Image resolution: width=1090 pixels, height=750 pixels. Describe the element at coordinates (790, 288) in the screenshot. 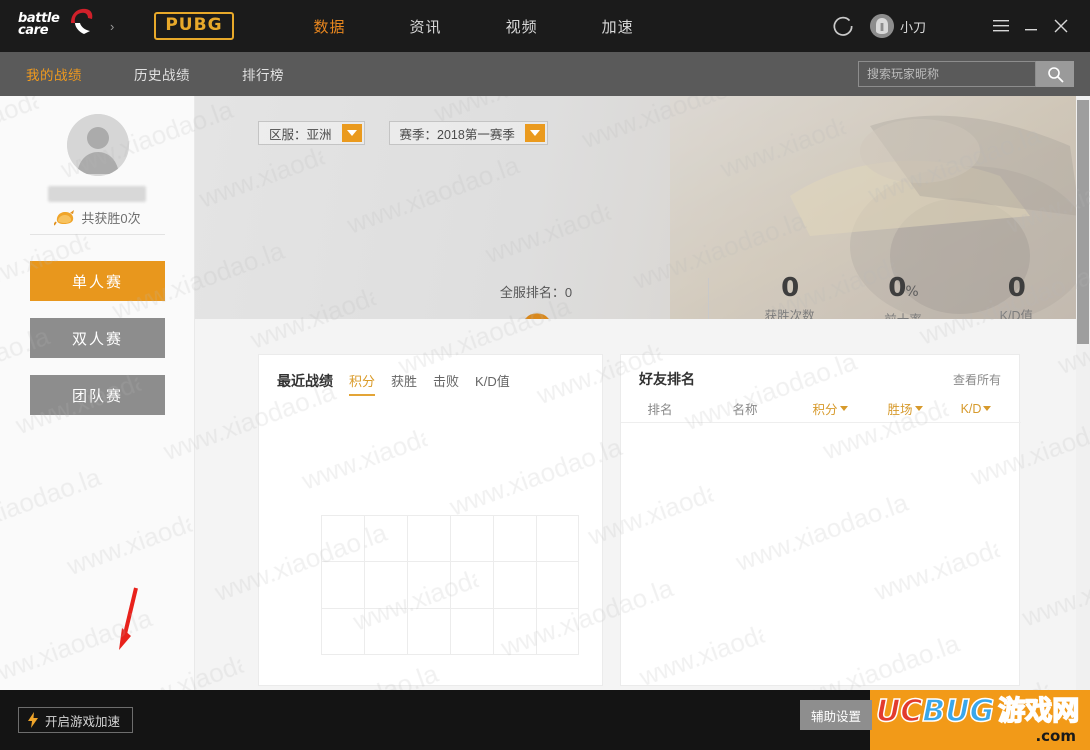

I see `stat-wins-value: 0` at that location.